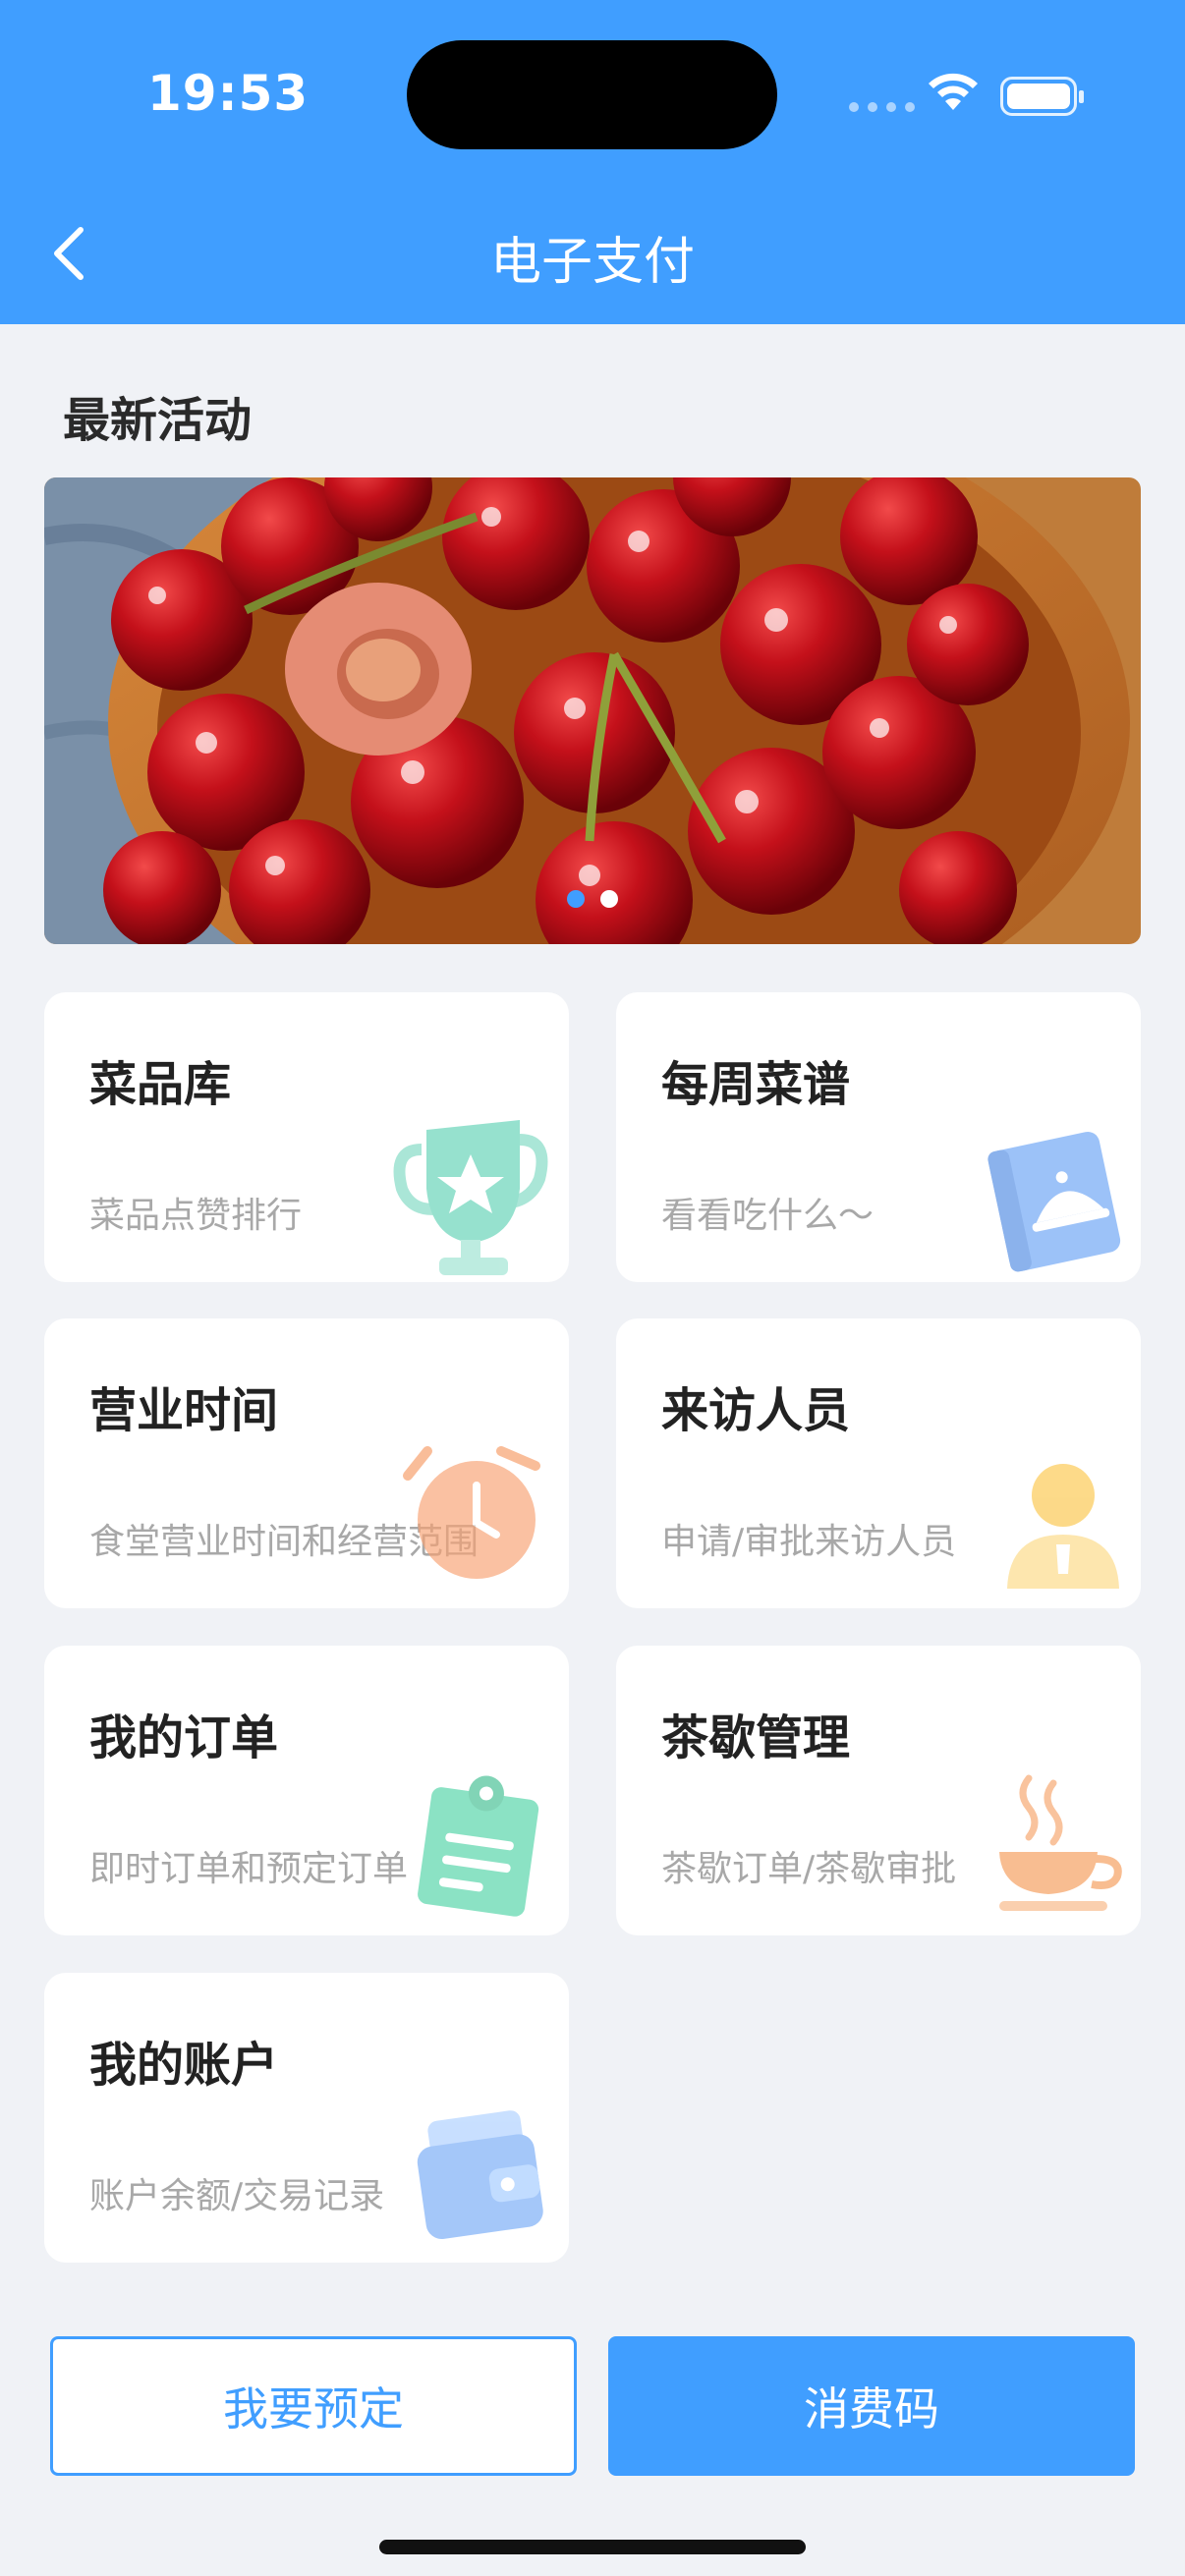  I want to click on alarm-clock-icon, so click(472, 1512).